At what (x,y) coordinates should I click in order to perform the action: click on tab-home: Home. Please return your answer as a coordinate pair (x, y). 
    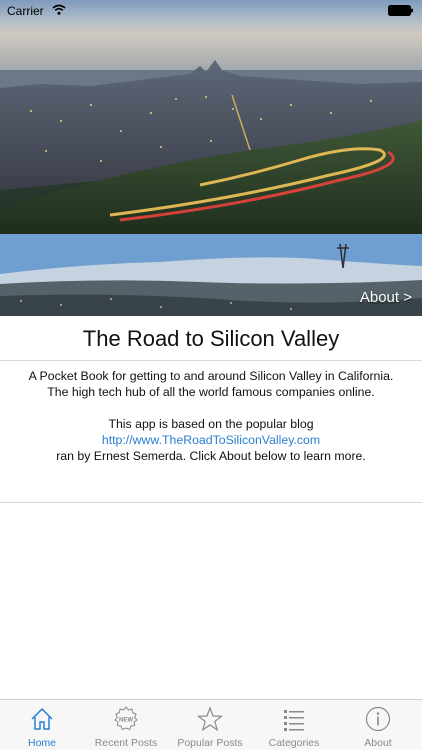
    Looking at the image, I should click on (42, 725).